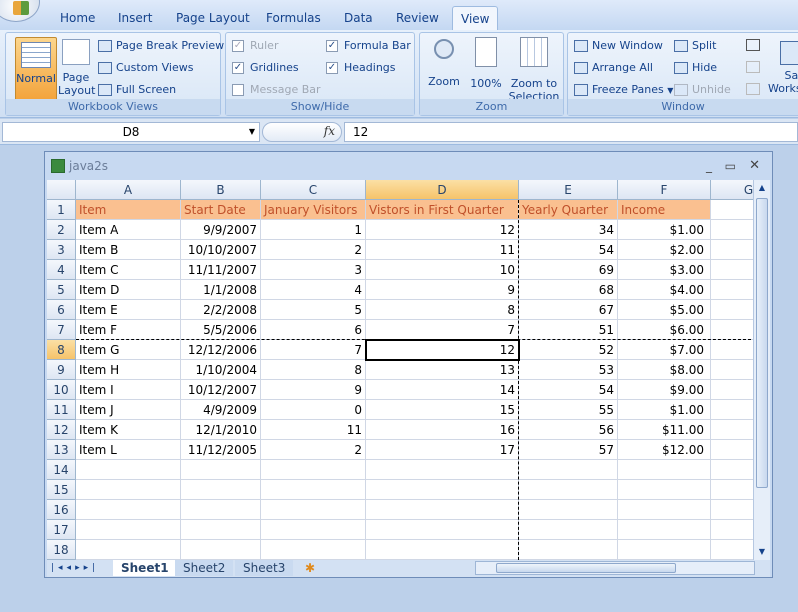 The image size is (798, 612). I want to click on tab-insert: Insert, so click(135, 18).